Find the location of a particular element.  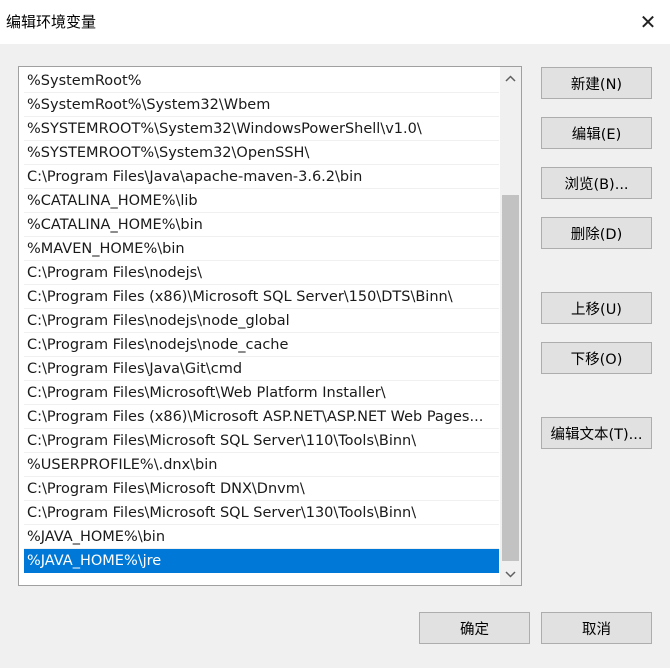

scroll-down-button is located at coordinates (510, 574).